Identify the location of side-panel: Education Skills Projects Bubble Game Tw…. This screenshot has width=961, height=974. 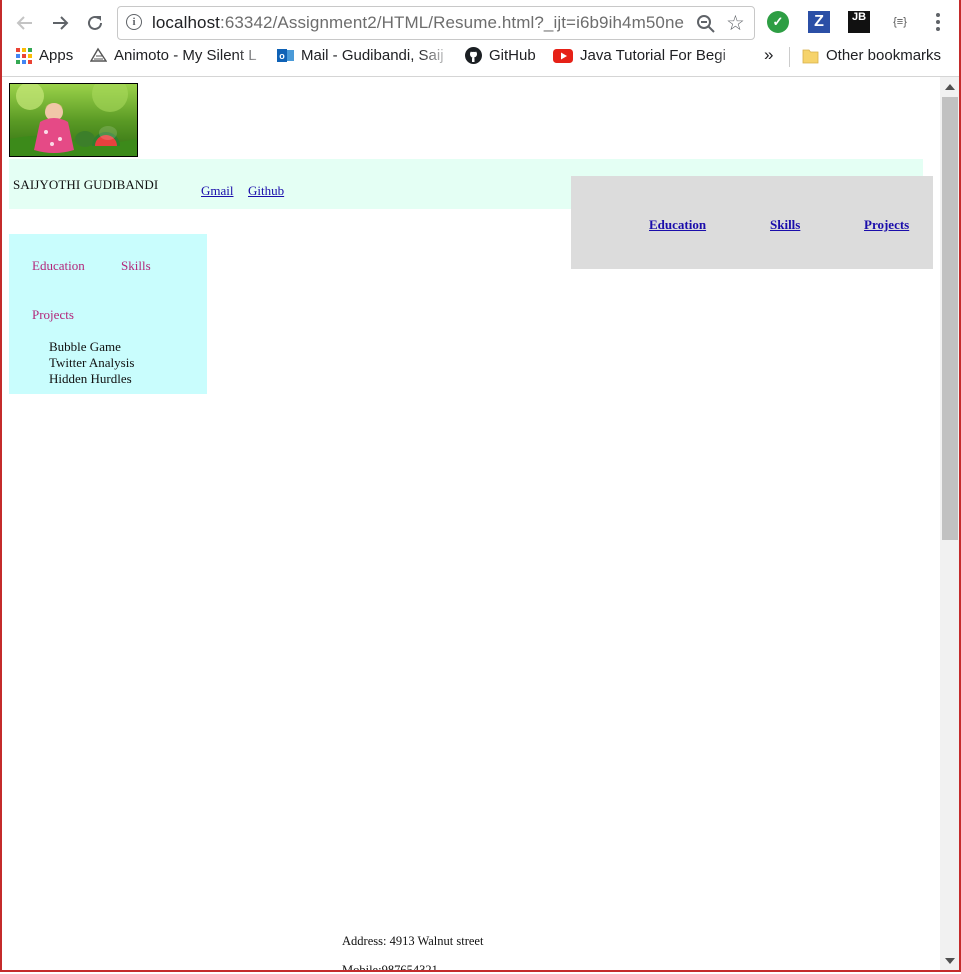
(108, 314).